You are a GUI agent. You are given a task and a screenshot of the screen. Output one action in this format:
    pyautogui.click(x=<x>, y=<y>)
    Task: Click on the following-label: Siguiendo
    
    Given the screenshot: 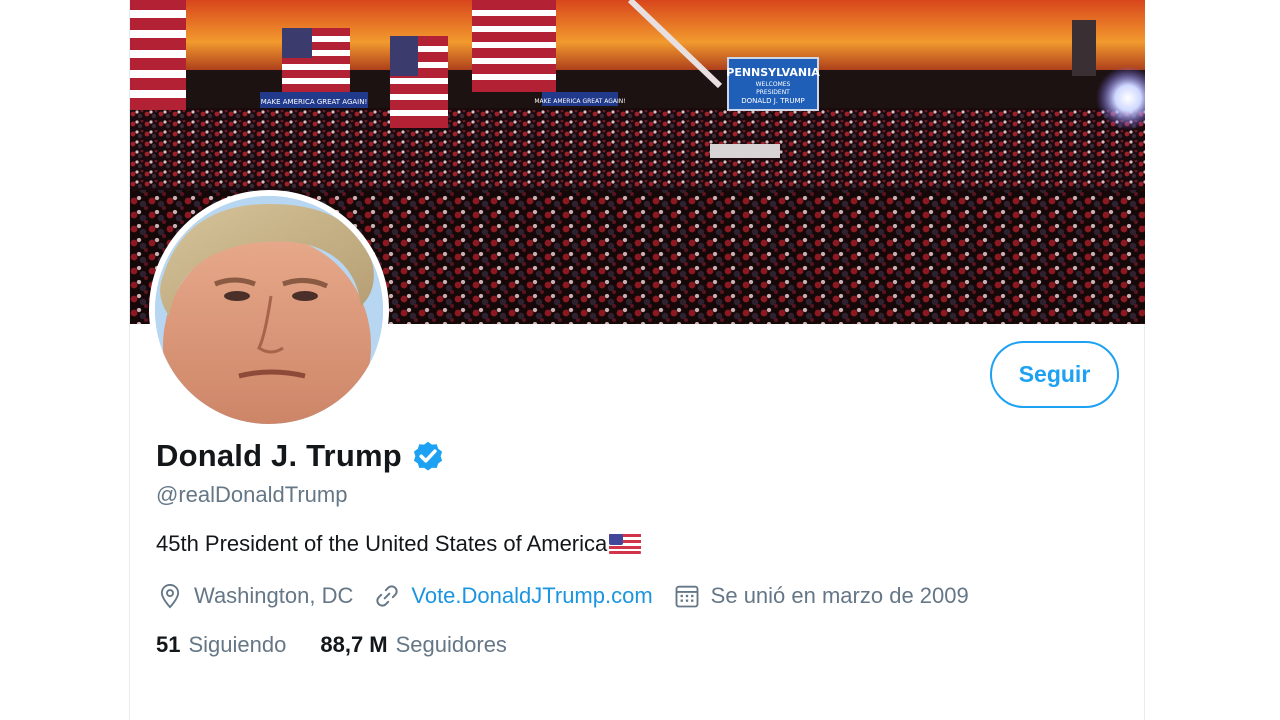 What is the action you would take?
    pyautogui.click(x=237, y=644)
    